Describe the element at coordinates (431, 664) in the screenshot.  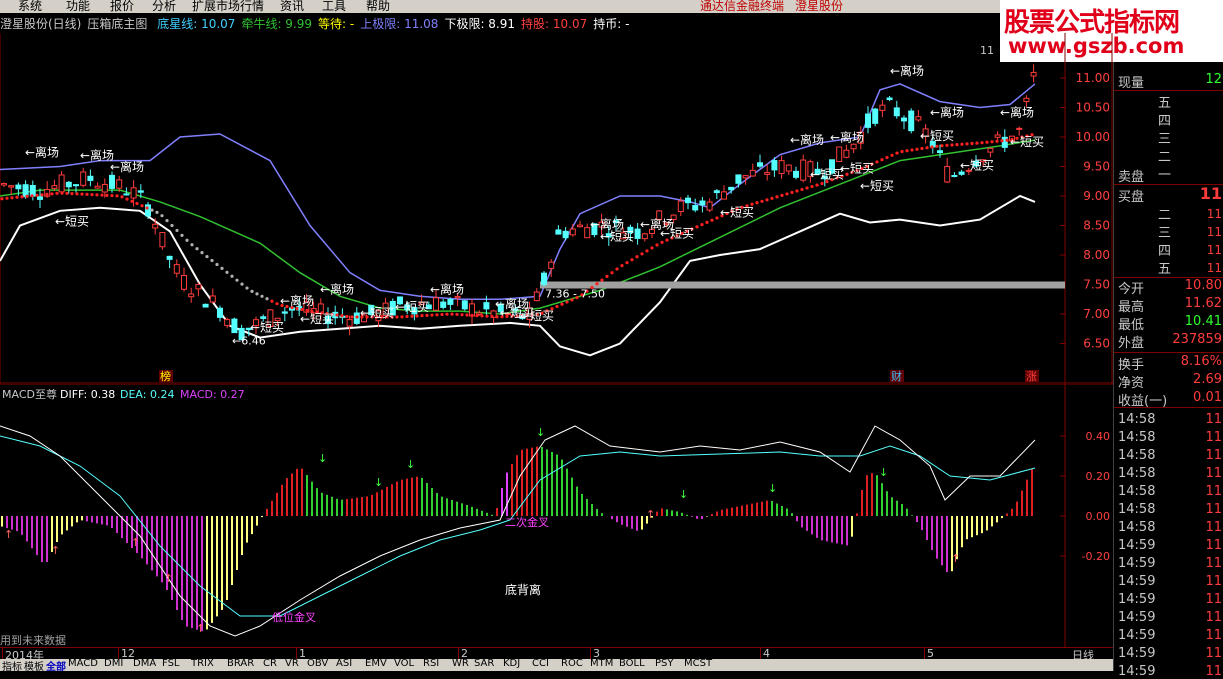
I see `indicator-tab: RSI` at that location.